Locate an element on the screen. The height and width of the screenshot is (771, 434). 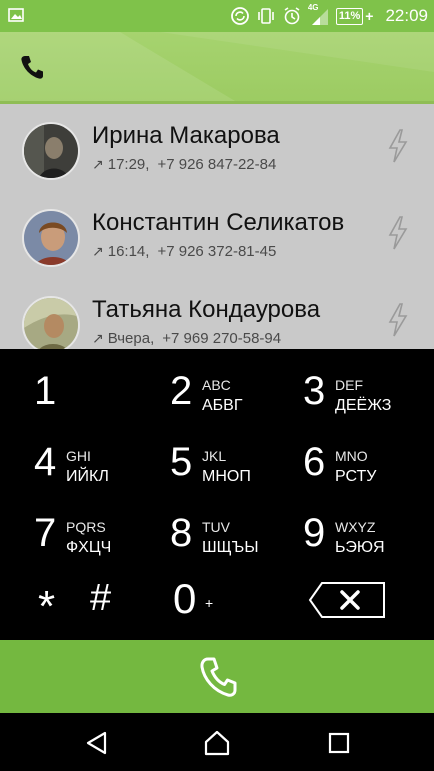
contact-name: Ирина Макарова is located at coordinates (186, 135).